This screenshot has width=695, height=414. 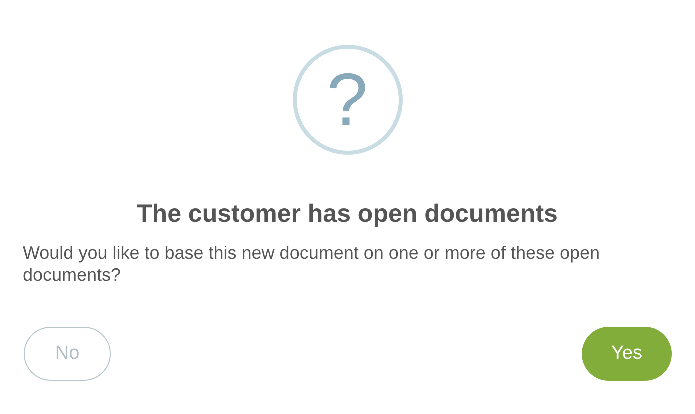 I want to click on confirm-button: Yes, so click(x=627, y=354).